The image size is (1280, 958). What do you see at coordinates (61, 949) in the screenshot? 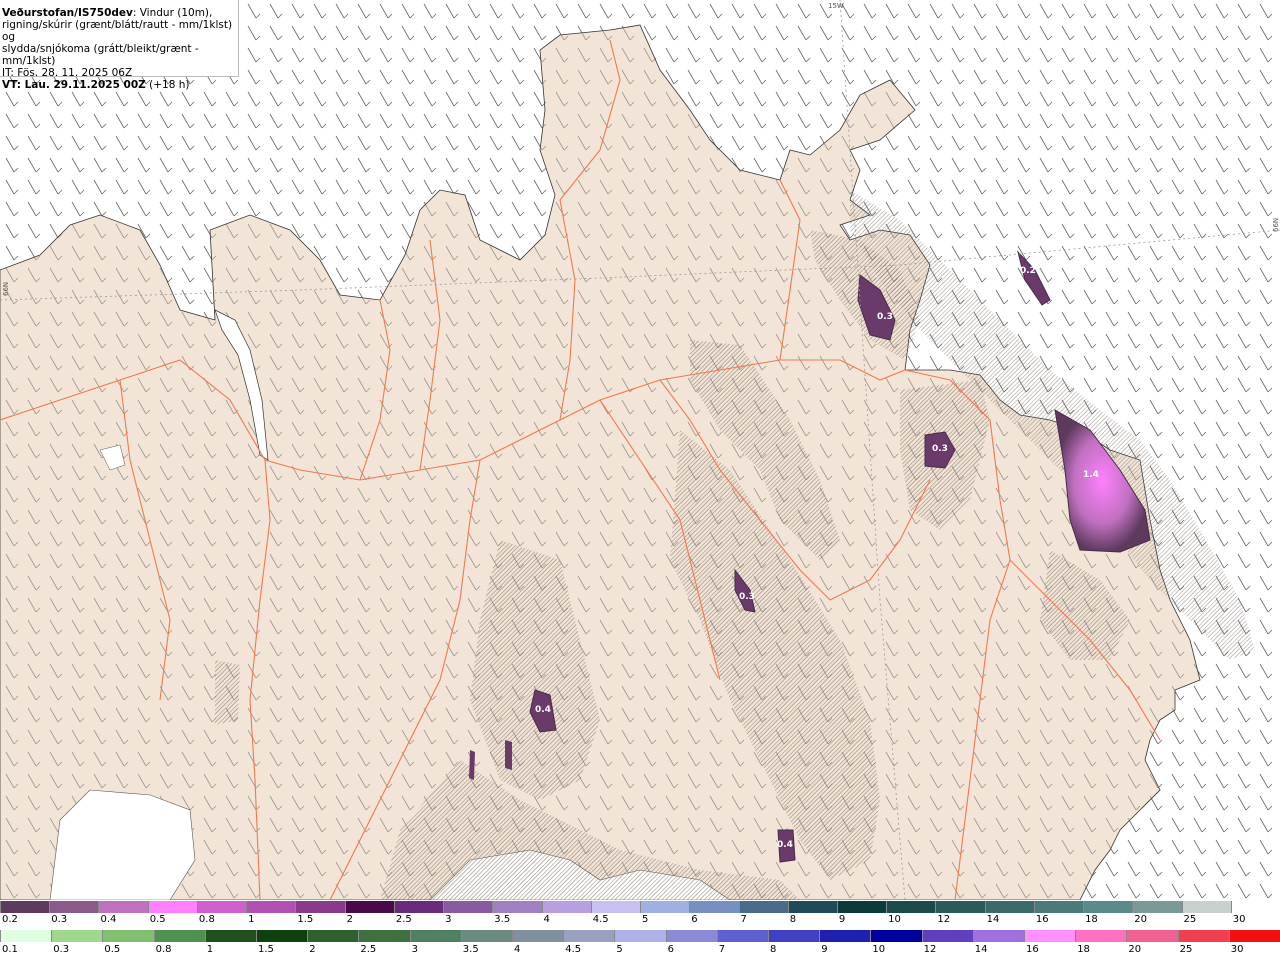
I see `legend-rain-label: 0.3` at bounding box center [61, 949].